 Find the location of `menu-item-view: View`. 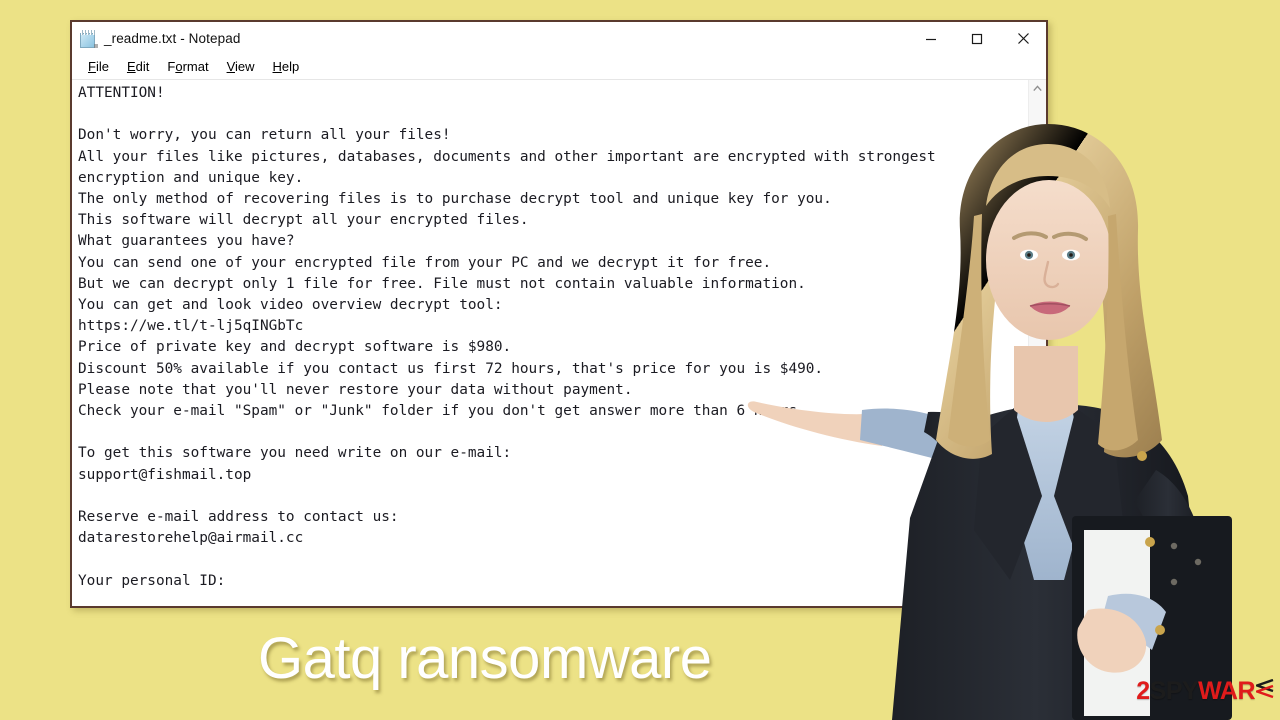

menu-item-view: View is located at coordinates (241, 67).